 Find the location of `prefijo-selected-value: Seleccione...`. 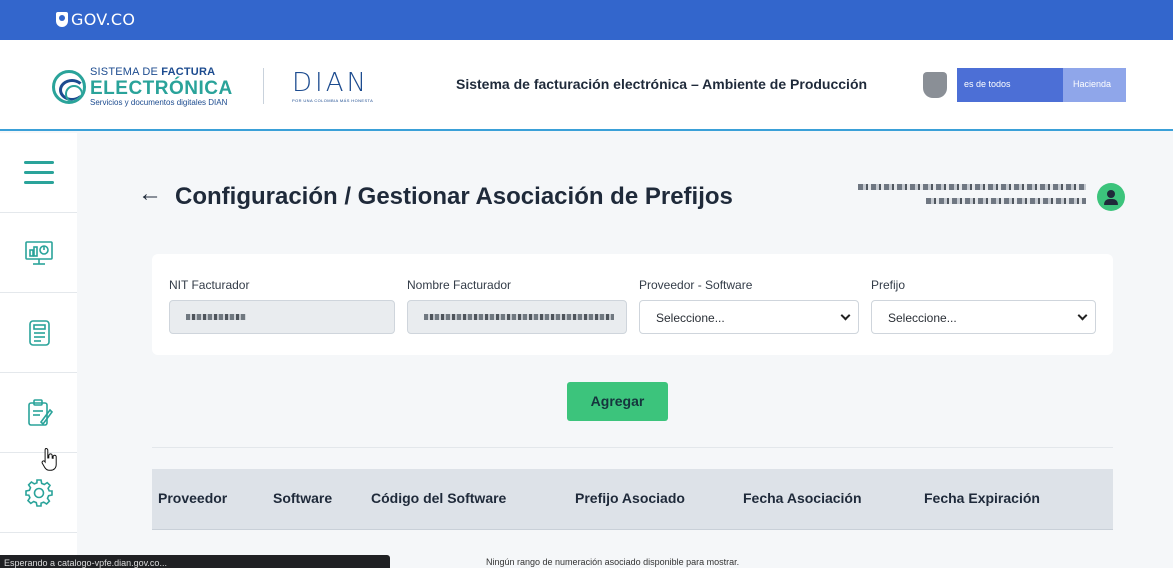

prefijo-selected-value: Seleccione... is located at coordinates (922, 318).